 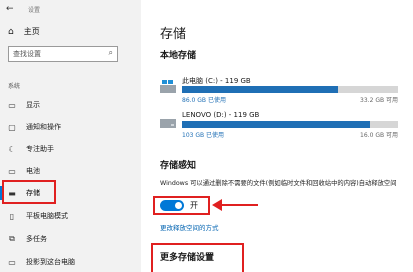 I want to click on drive-name: 此电脑 (C:) - 119 GB, so click(x=216, y=81).